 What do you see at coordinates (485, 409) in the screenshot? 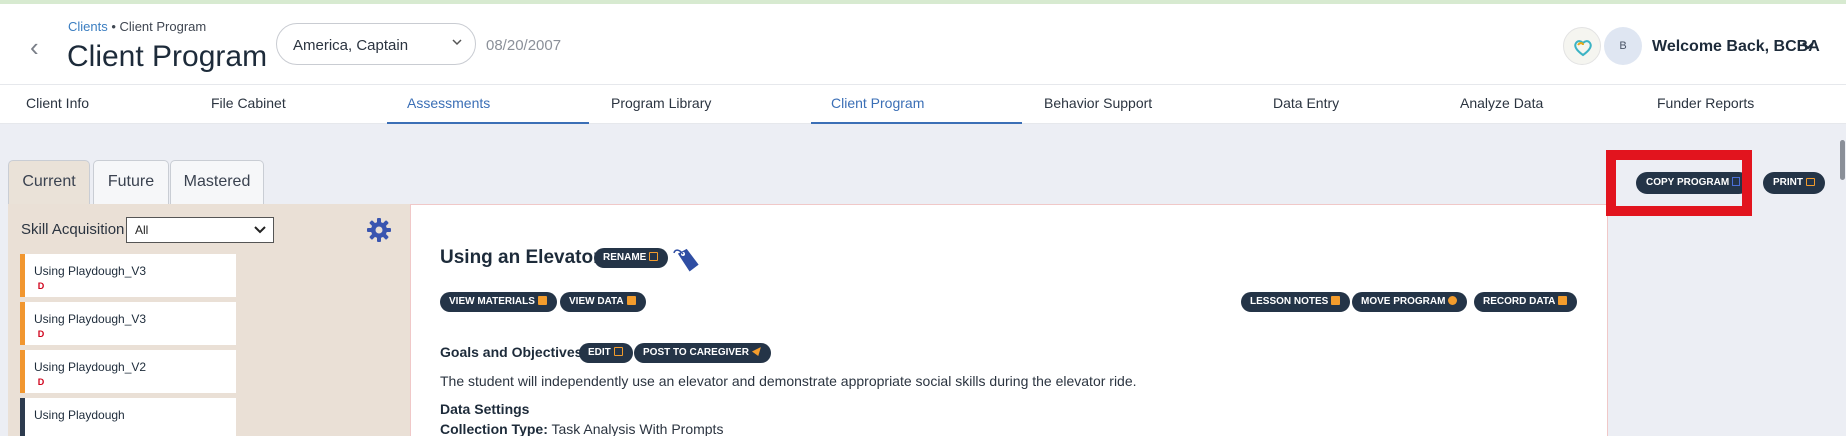
I see `data-settings-heading: Data Settings` at bounding box center [485, 409].